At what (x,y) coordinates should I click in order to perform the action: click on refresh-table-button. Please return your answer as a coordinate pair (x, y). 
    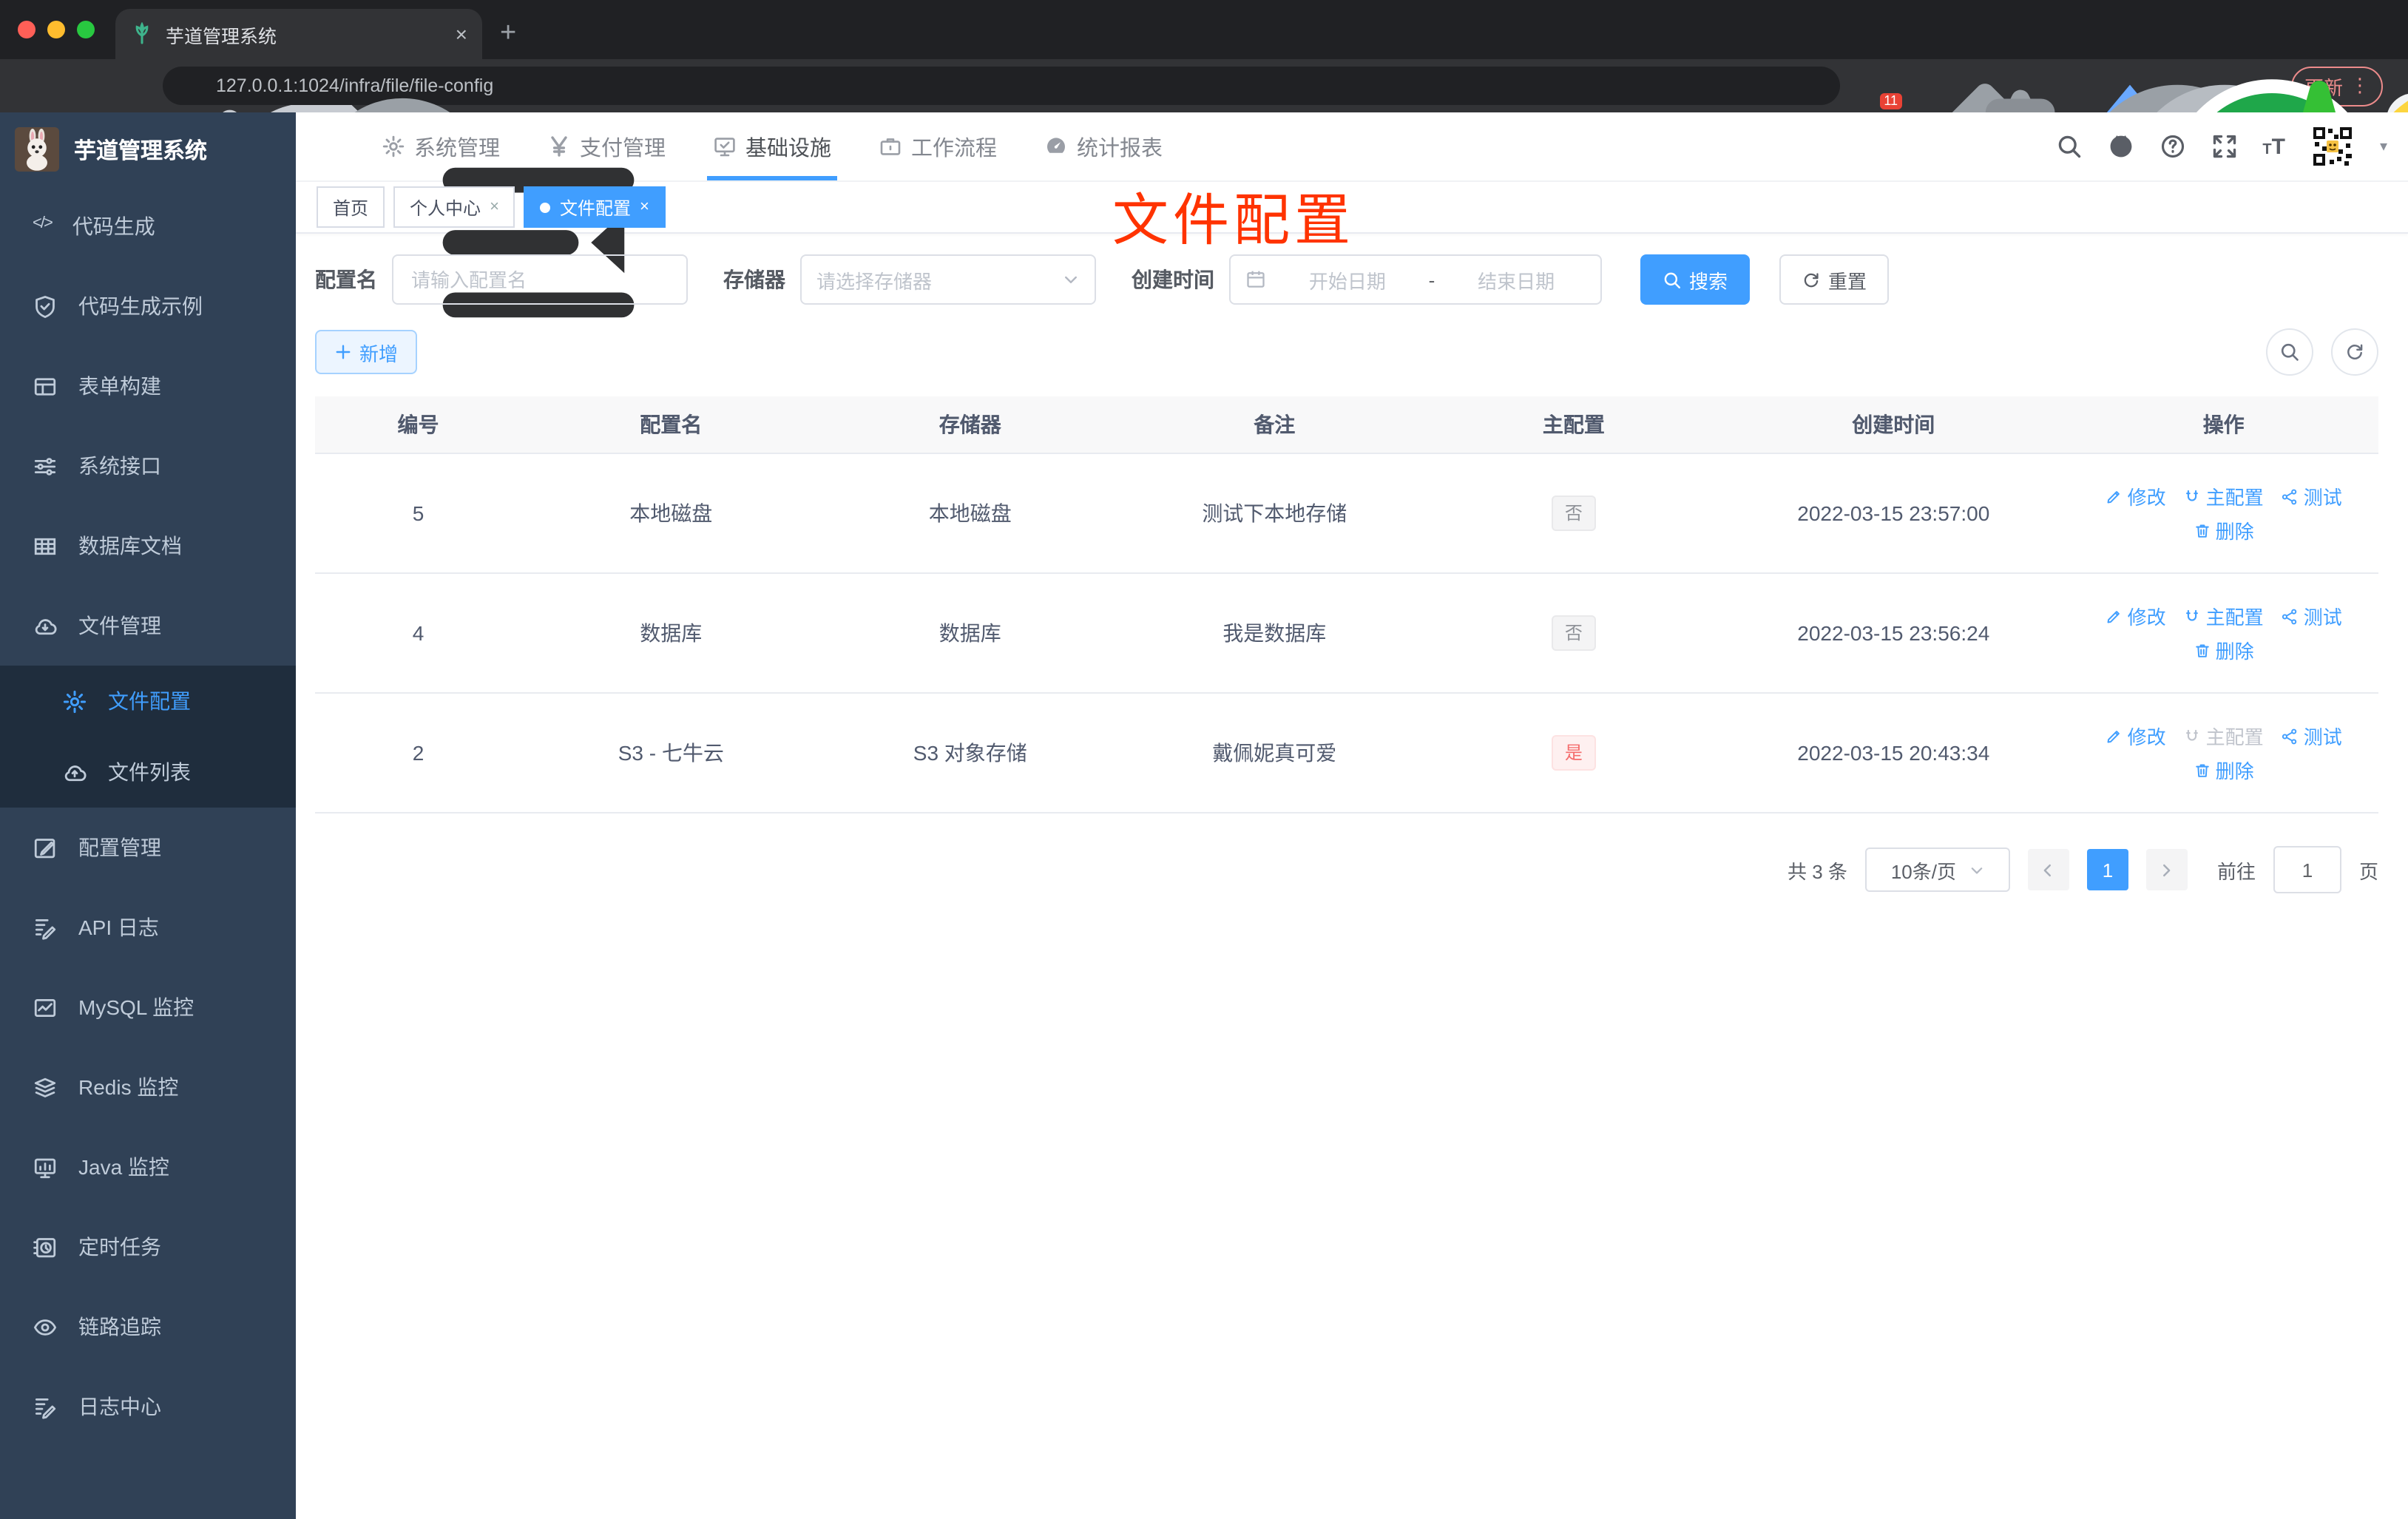
    Looking at the image, I should click on (2354, 352).